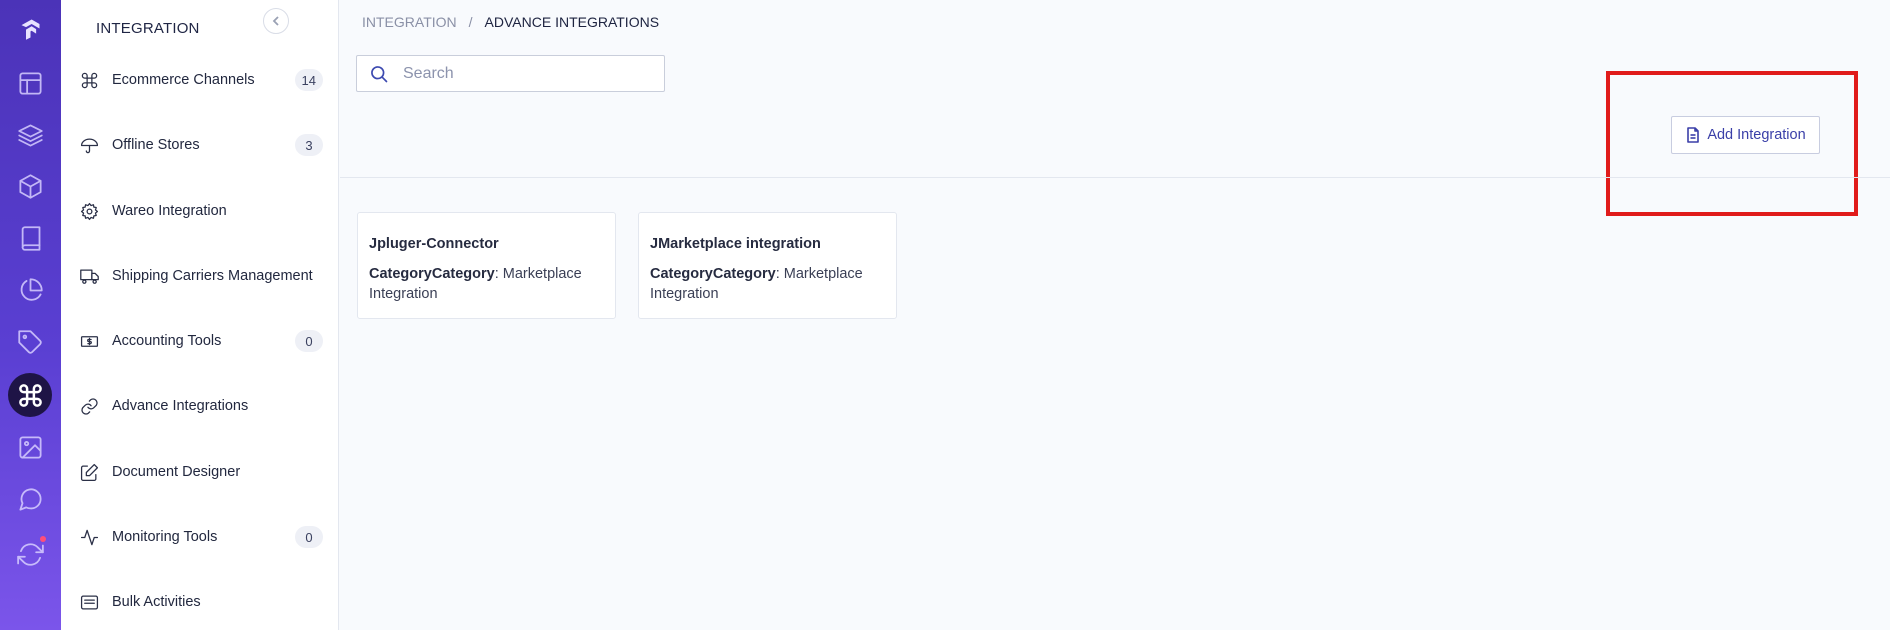  Describe the element at coordinates (434, 244) in the screenshot. I see `card-title: Jpluger-Connector` at that location.